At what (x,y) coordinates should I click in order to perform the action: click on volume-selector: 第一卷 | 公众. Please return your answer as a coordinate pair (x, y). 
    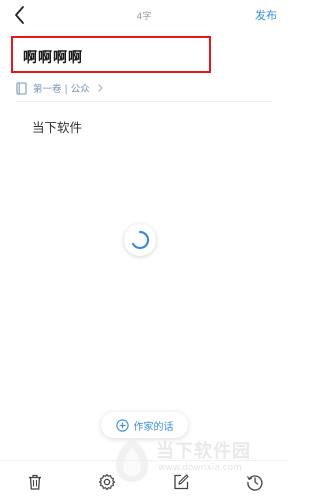
    Looking at the image, I should click on (60, 88).